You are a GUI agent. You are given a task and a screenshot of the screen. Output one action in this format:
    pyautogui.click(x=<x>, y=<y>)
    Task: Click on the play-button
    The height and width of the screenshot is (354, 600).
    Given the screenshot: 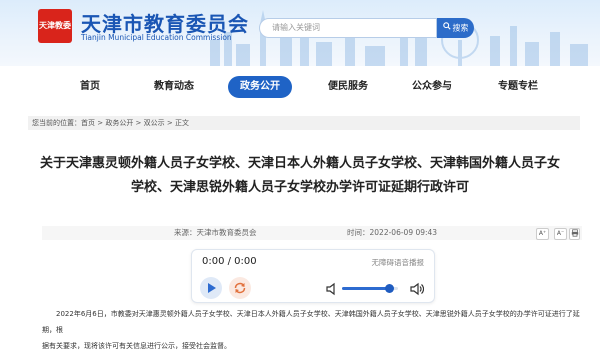 What is the action you would take?
    pyautogui.click(x=211, y=288)
    